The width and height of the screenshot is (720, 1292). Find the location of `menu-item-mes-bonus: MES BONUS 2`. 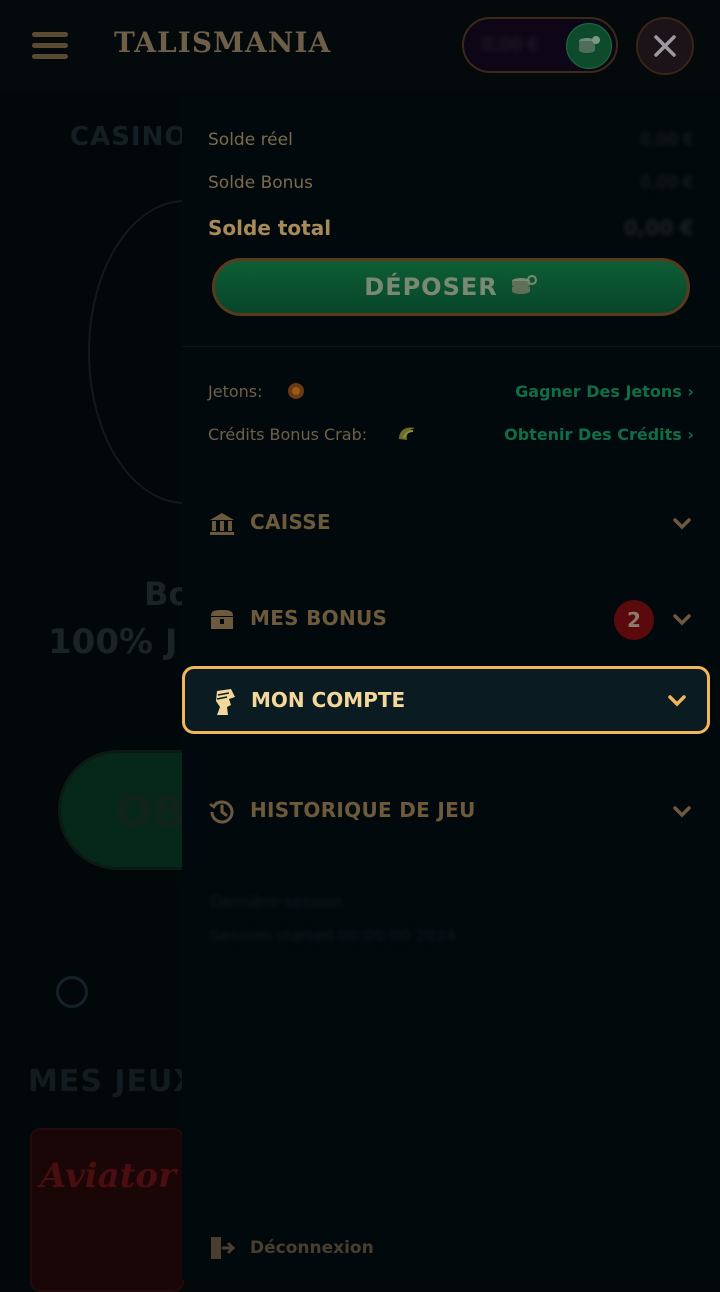

menu-item-mes-bonus: MES BONUS 2 is located at coordinates (451, 620).